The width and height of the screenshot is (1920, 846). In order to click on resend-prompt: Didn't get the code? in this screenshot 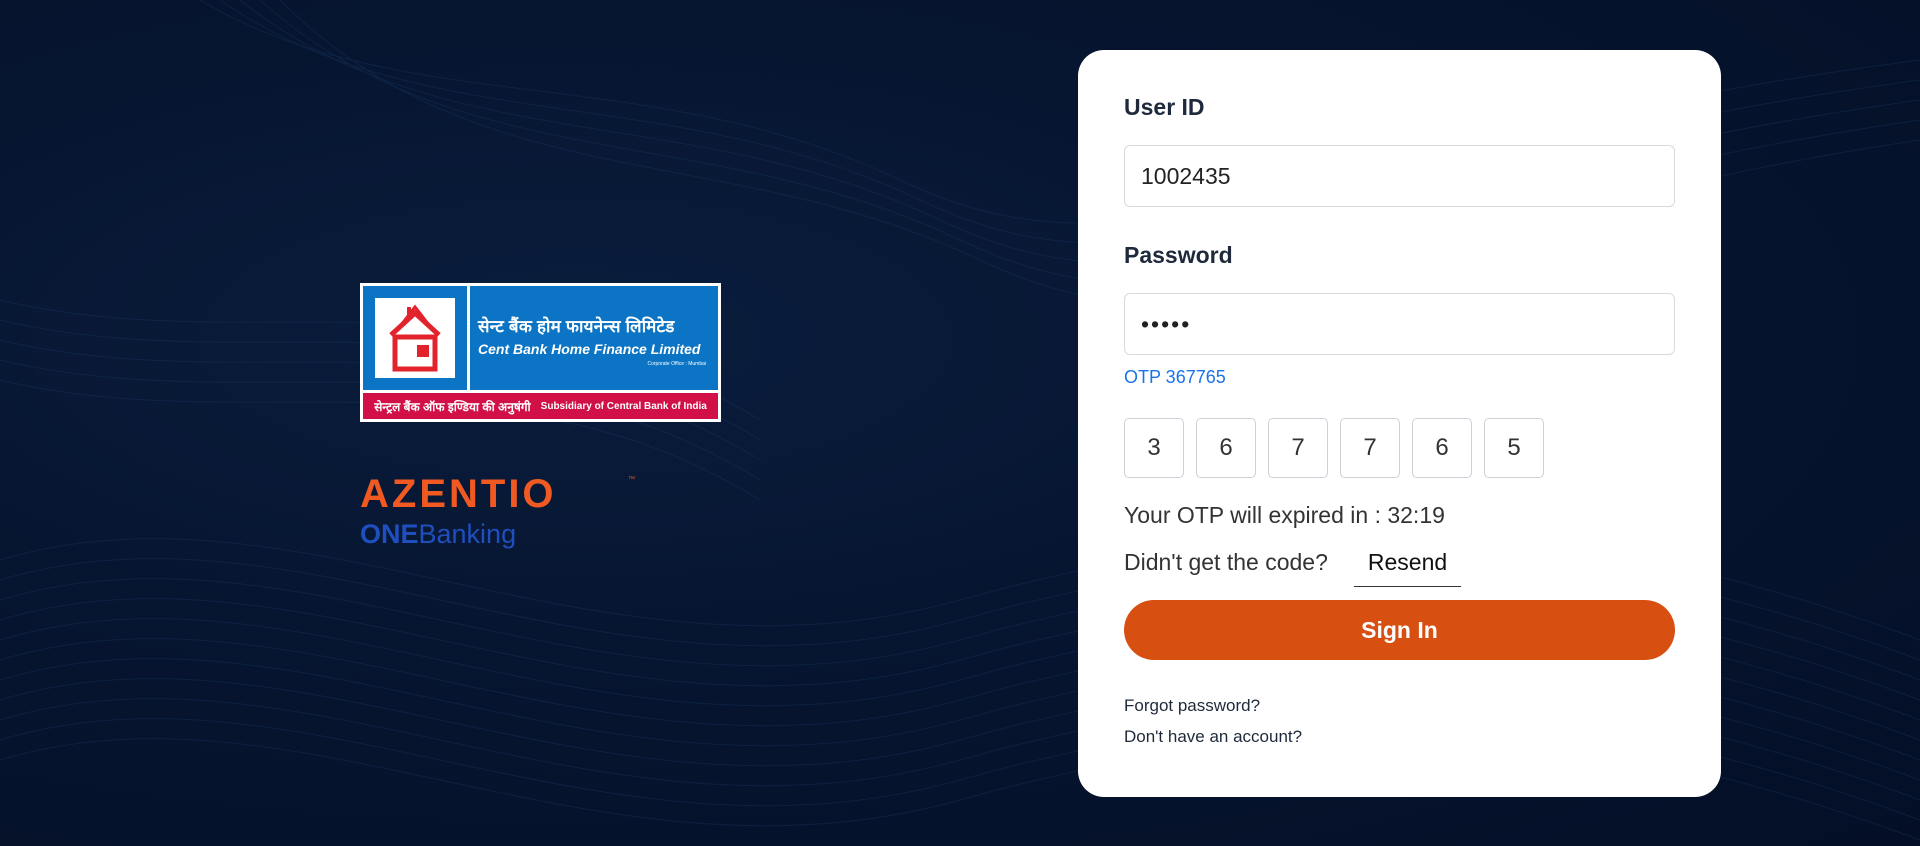, I will do `click(1226, 562)`.